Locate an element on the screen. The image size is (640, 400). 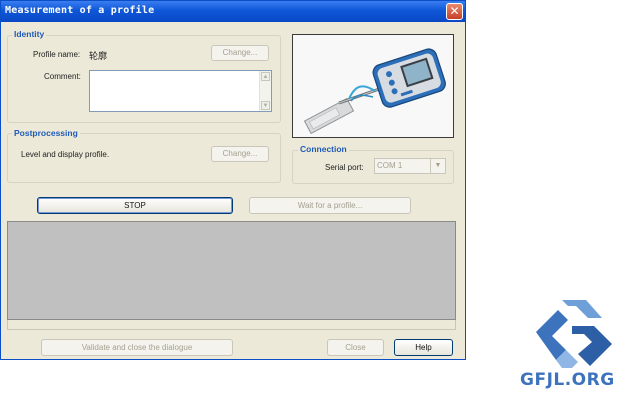
device-image is located at coordinates (373, 86).